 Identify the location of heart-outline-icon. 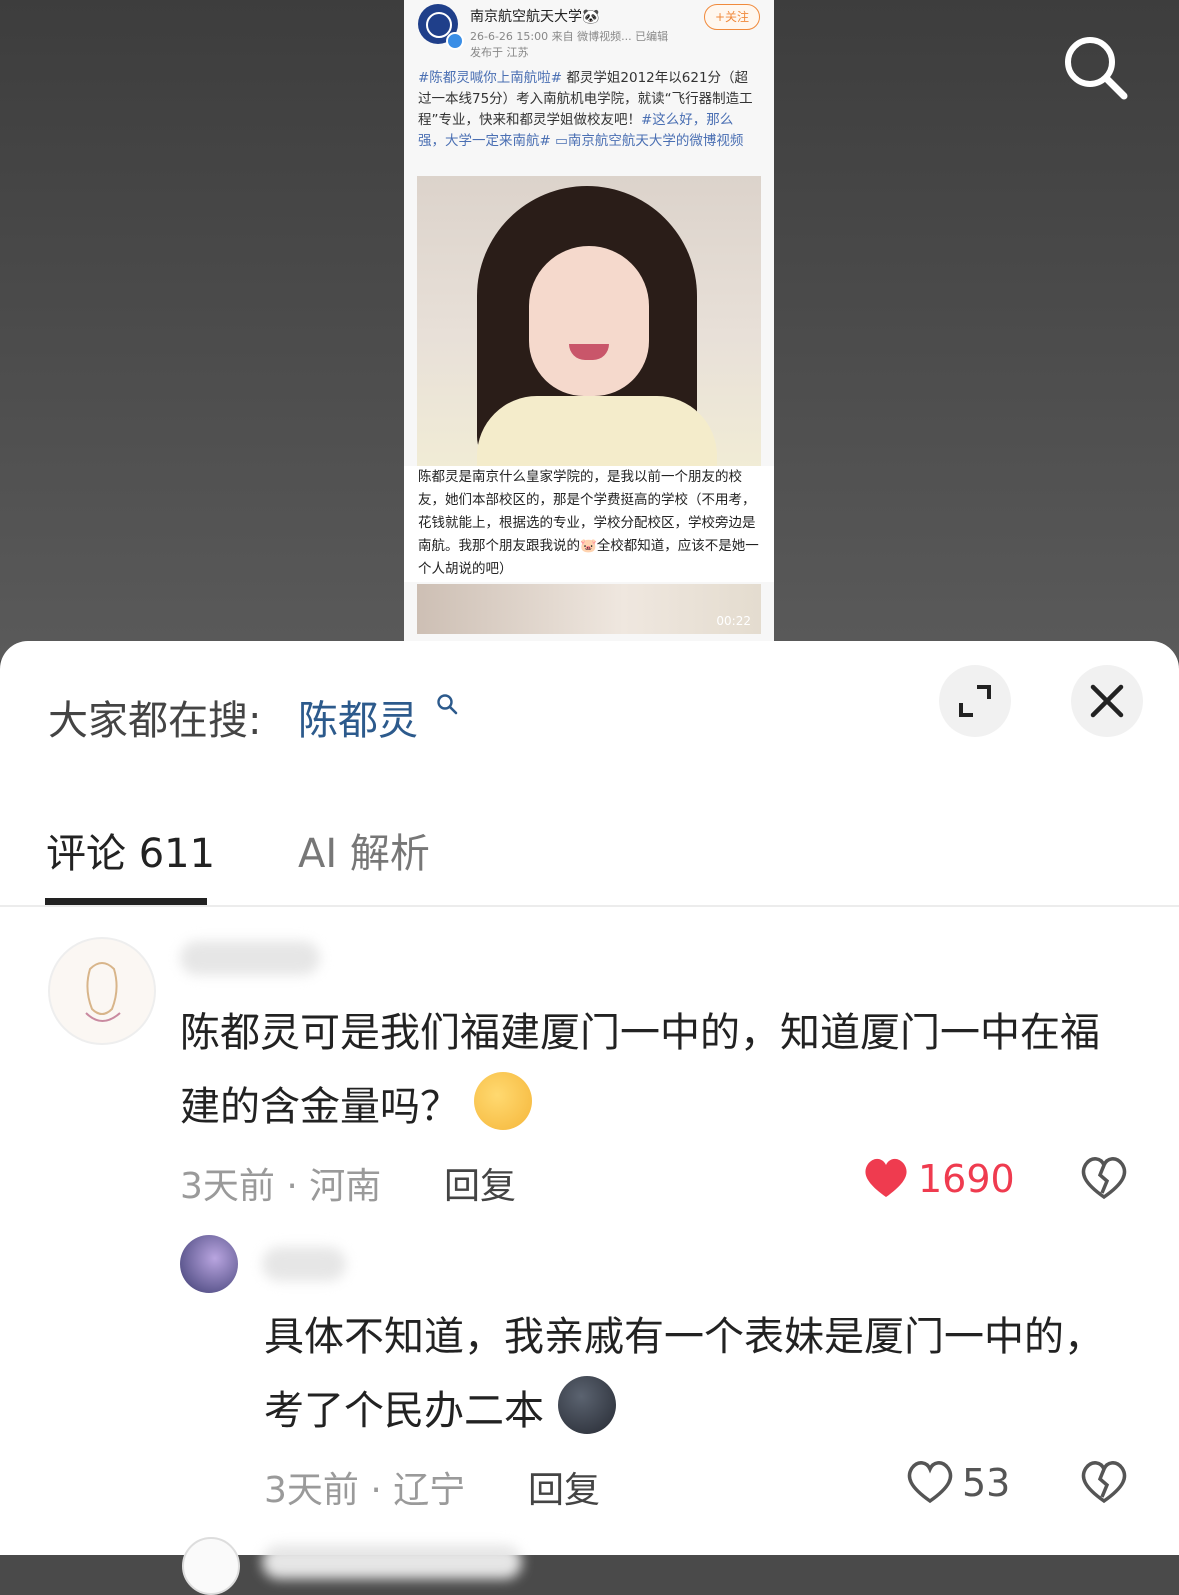
(930, 1482).